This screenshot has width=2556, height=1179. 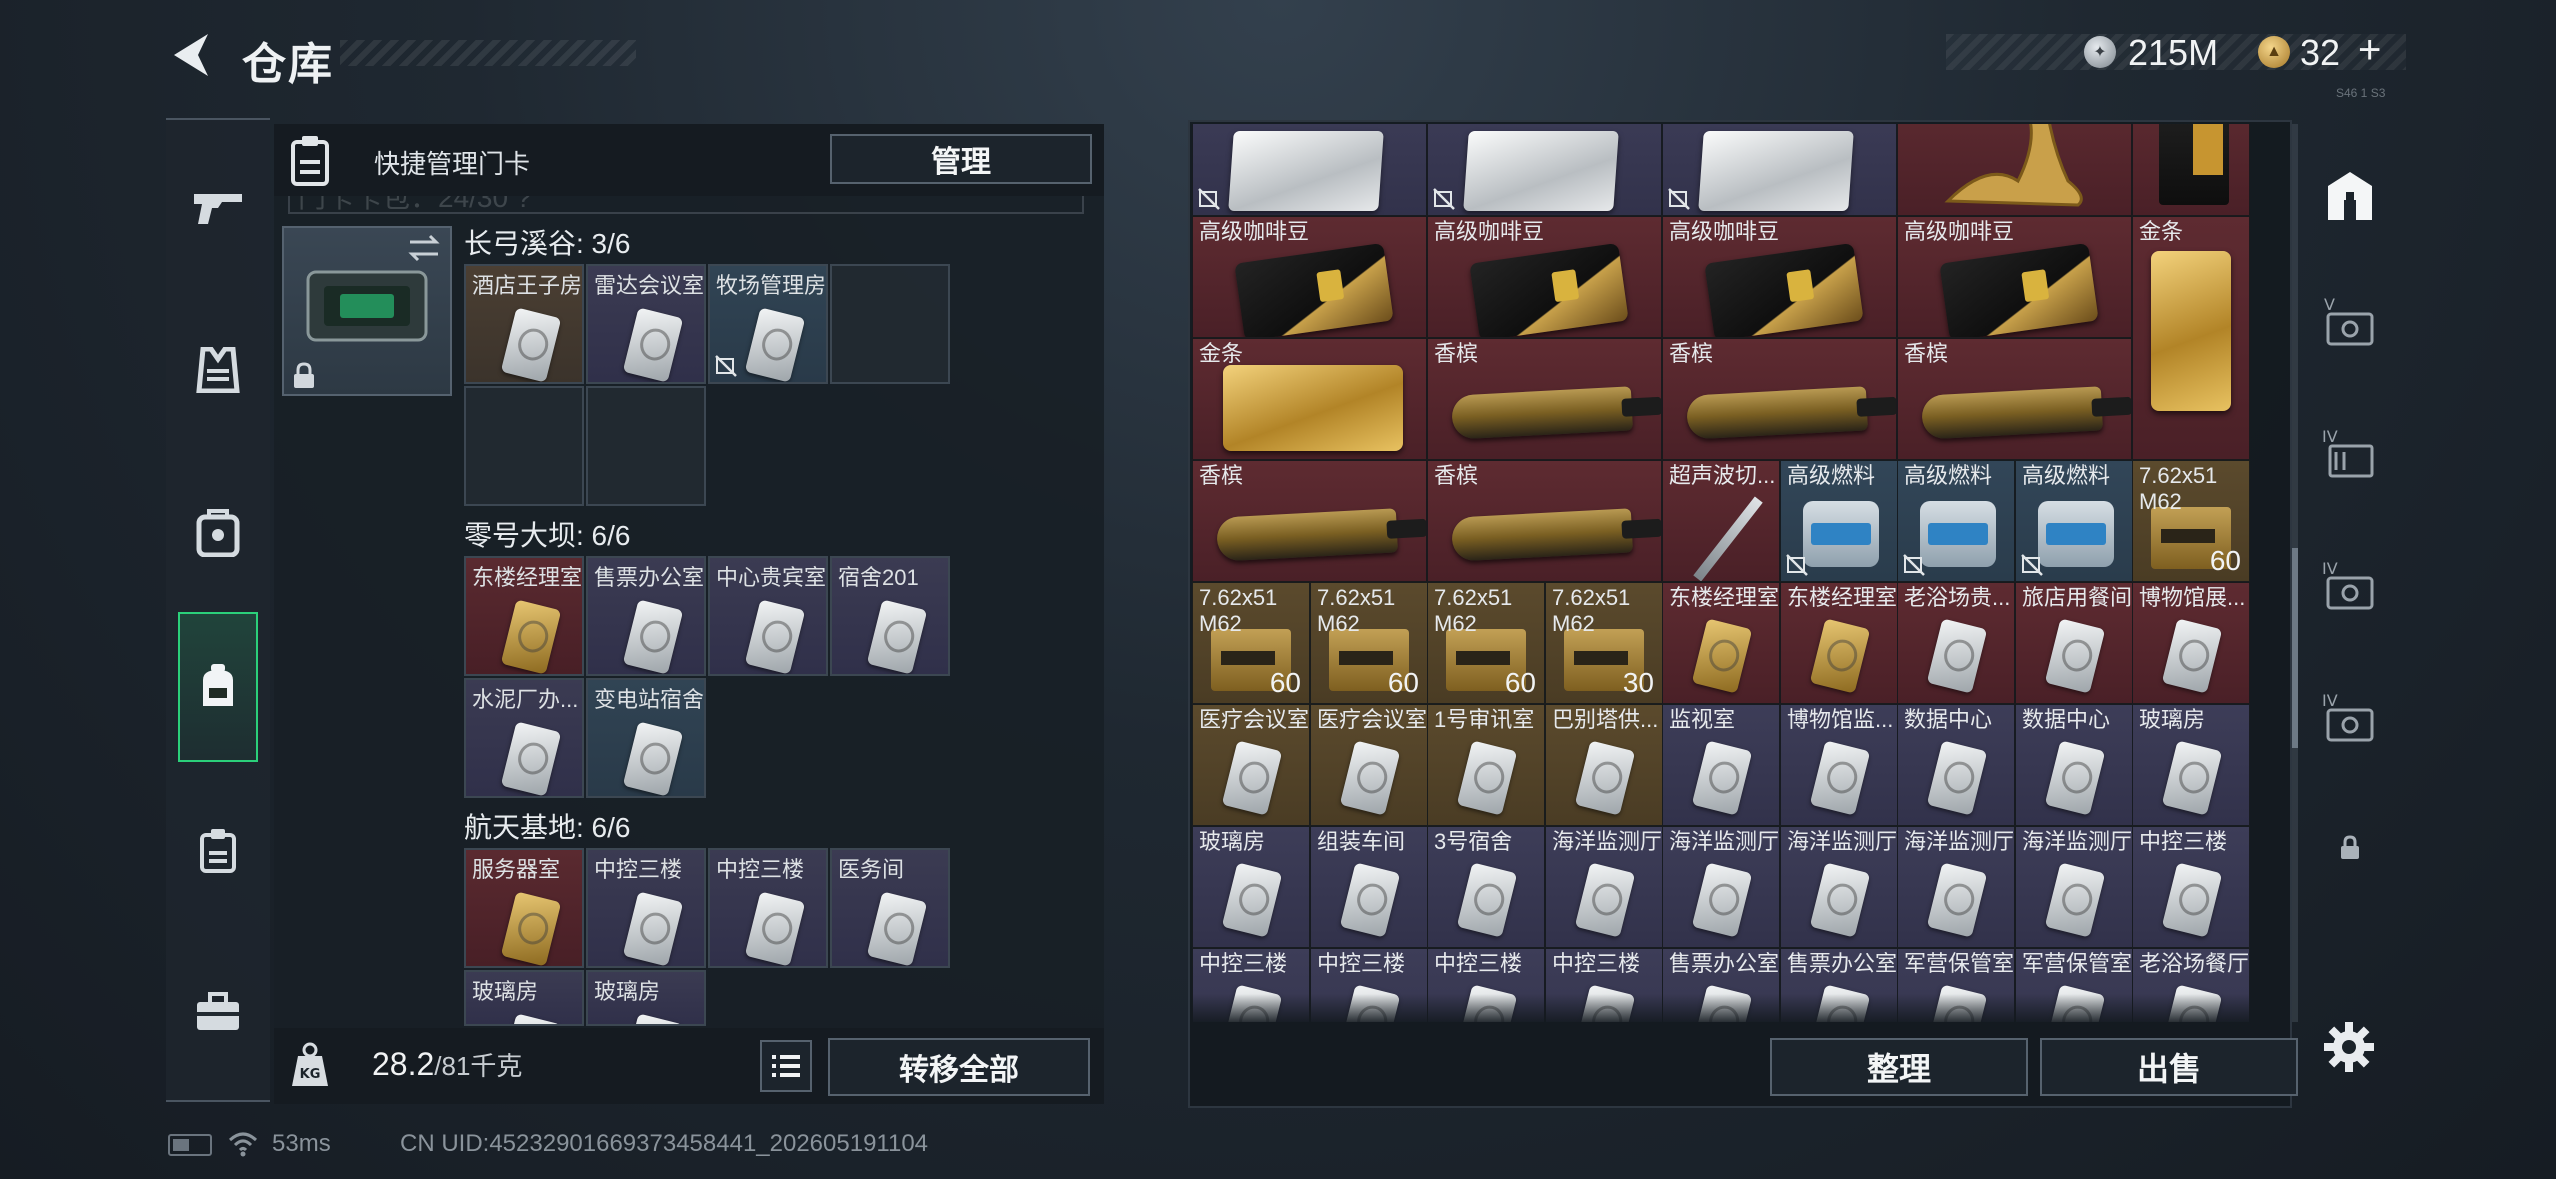 I want to click on keycard-name: 中控三楼, so click(x=638, y=869).